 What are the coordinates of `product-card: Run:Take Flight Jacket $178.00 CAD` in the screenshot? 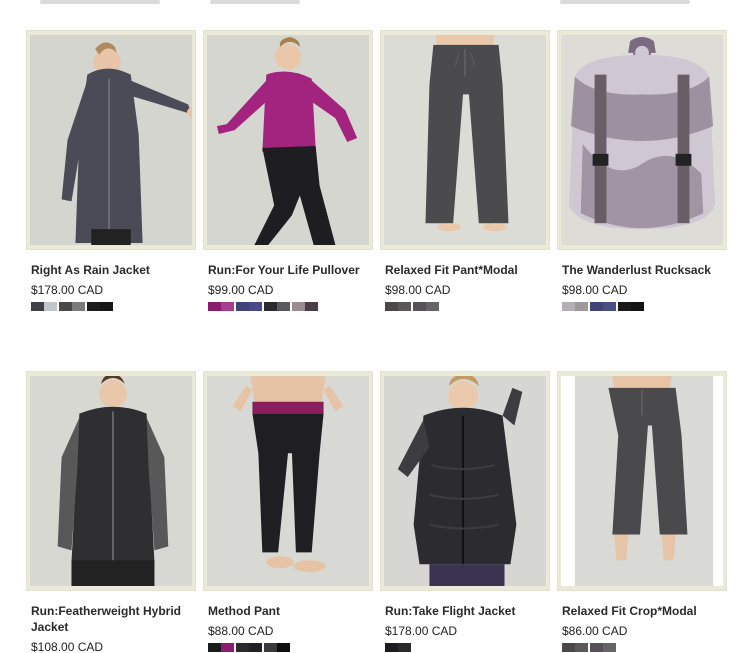 It's located at (465, 511).